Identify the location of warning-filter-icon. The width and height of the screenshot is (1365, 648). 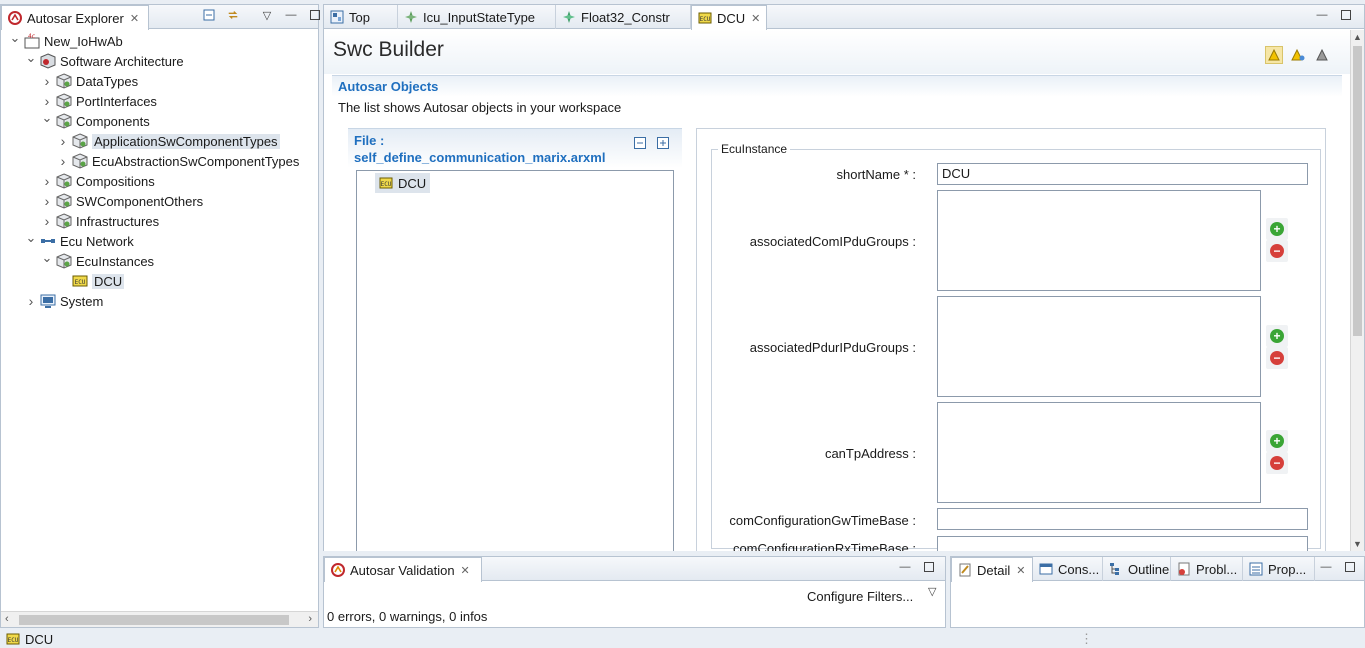
(1274, 55).